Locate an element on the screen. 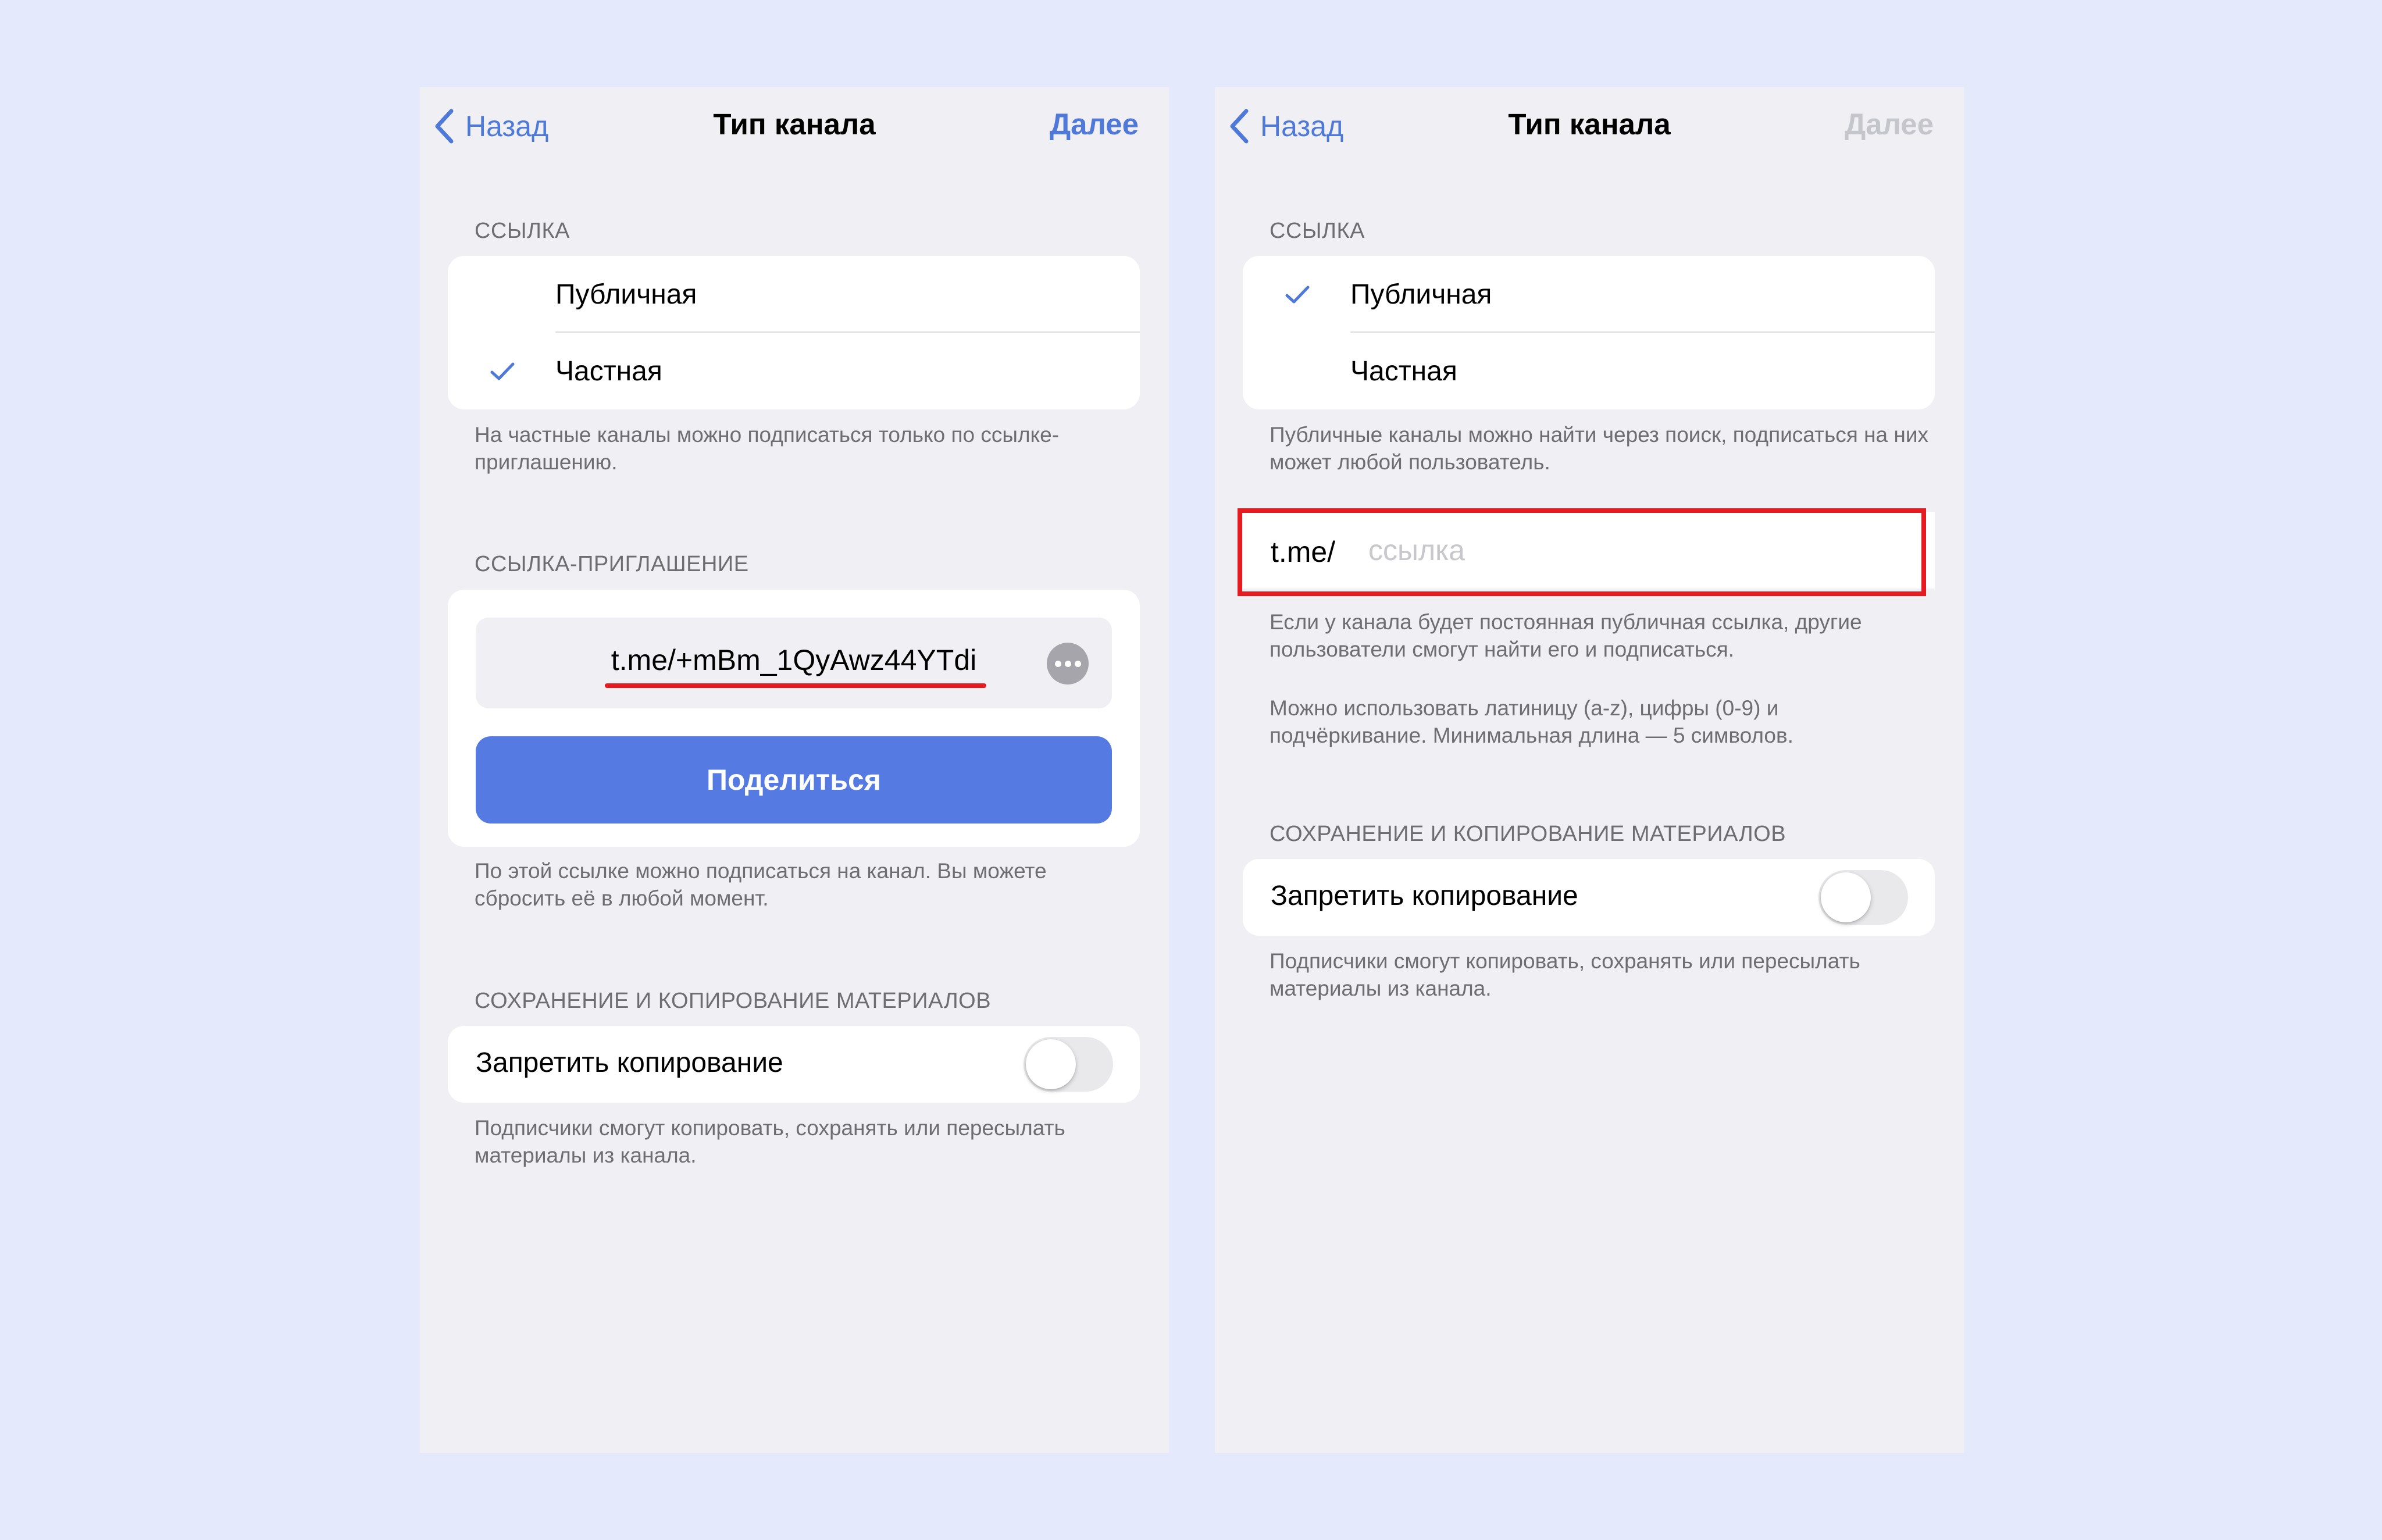 Image resolution: width=2382 pixels, height=1540 pixels. invite-link-text: t.me/+mBm_1QyAwz44YTdi is located at coordinates (794, 660).